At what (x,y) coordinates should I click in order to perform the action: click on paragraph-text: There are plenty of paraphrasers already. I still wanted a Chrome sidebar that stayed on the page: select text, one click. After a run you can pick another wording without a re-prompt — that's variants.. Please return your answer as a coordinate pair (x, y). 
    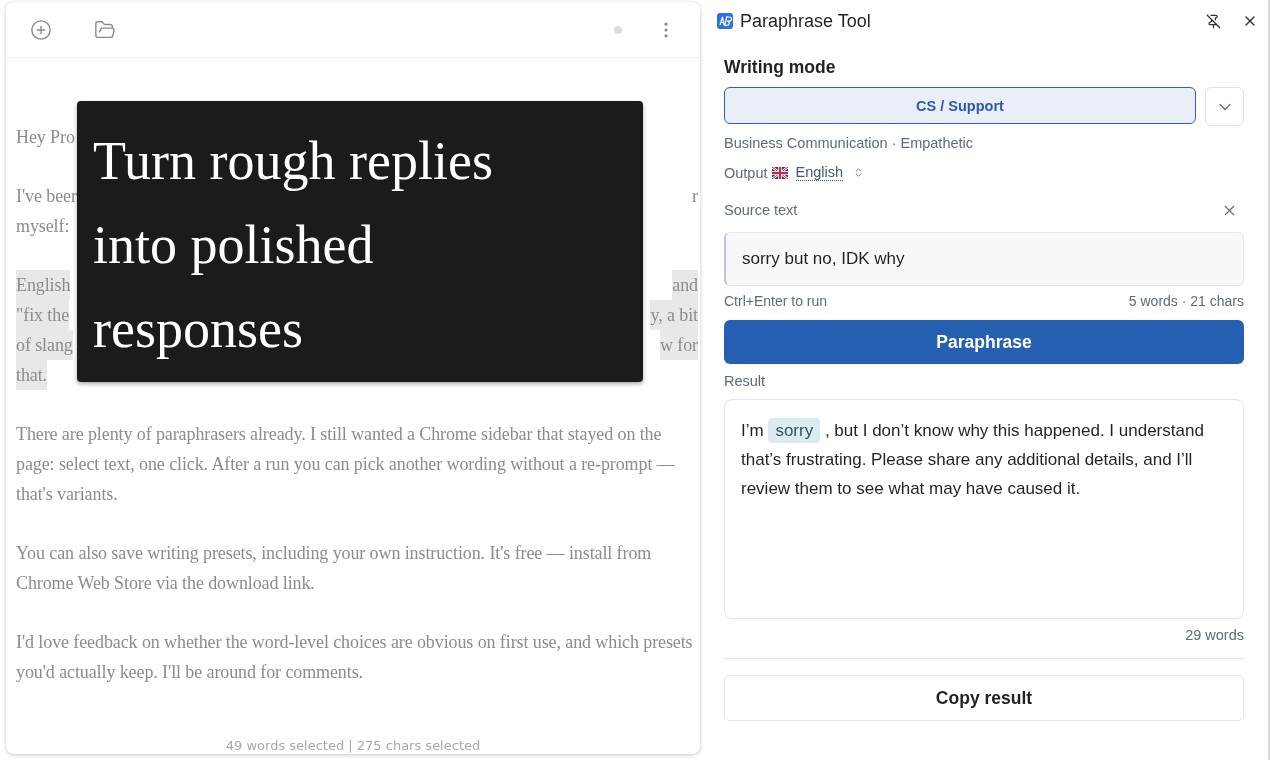
    Looking at the image, I should click on (346, 464).